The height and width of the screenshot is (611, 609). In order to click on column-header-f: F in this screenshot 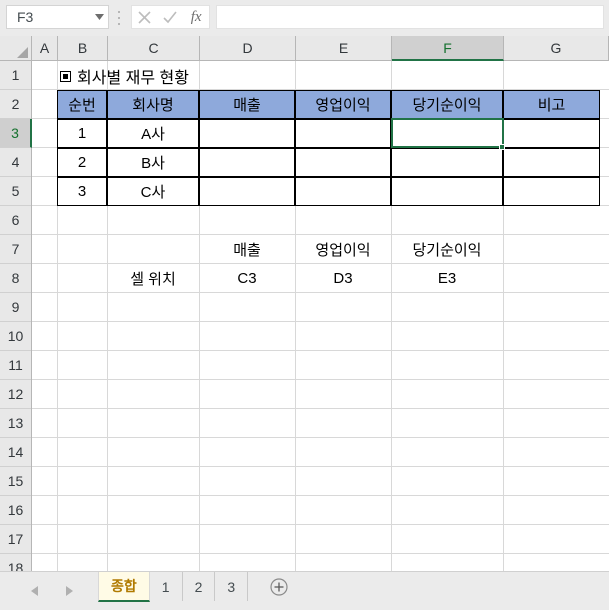, I will do `click(448, 48)`.